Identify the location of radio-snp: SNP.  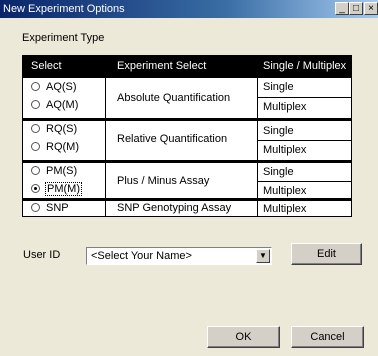
(50, 208).